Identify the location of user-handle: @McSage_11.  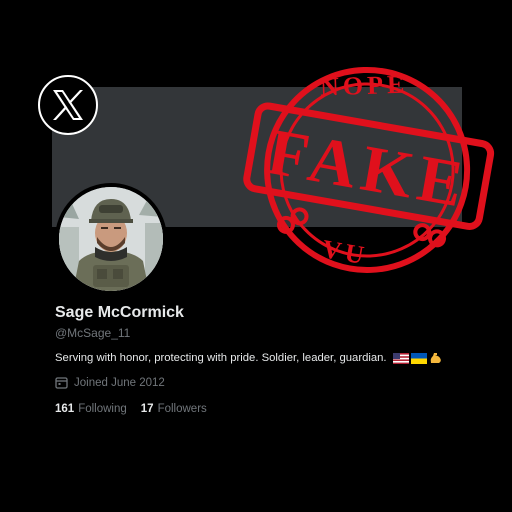
(93, 333).